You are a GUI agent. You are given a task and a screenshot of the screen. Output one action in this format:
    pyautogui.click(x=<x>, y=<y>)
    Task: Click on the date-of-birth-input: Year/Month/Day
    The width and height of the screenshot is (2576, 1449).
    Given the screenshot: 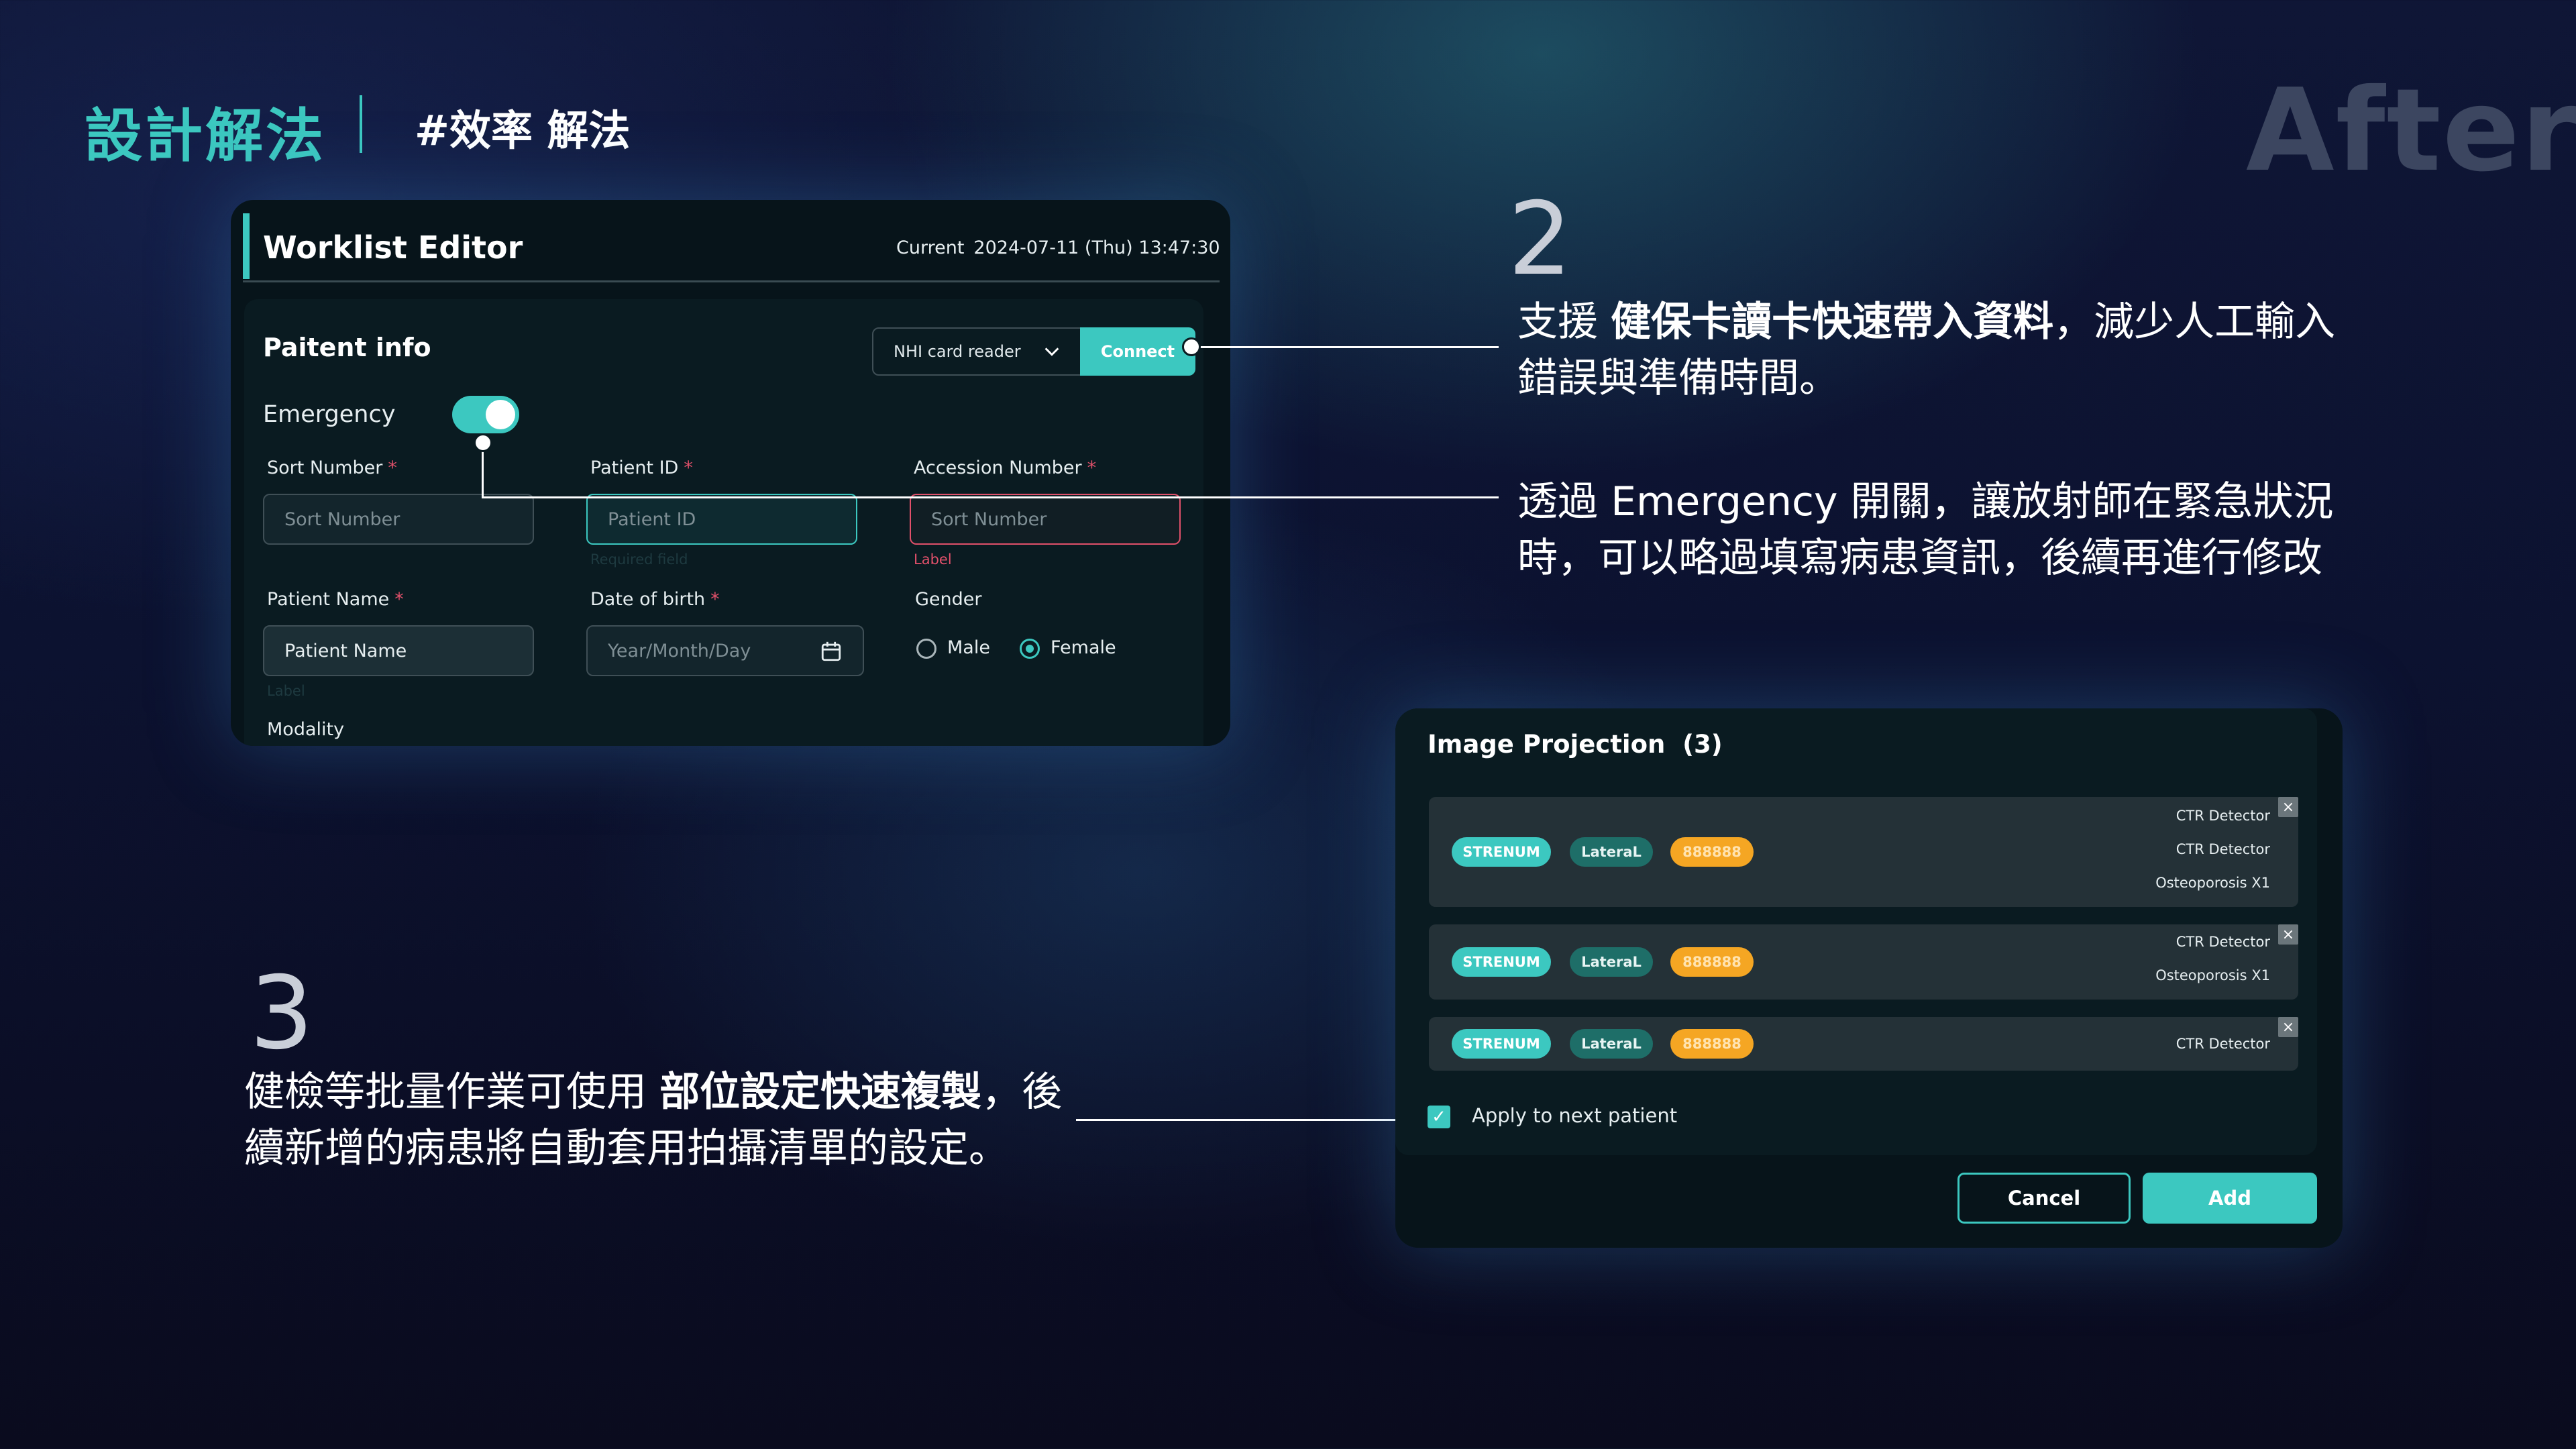 What is the action you would take?
    pyautogui.click(x=725, y=650)
    